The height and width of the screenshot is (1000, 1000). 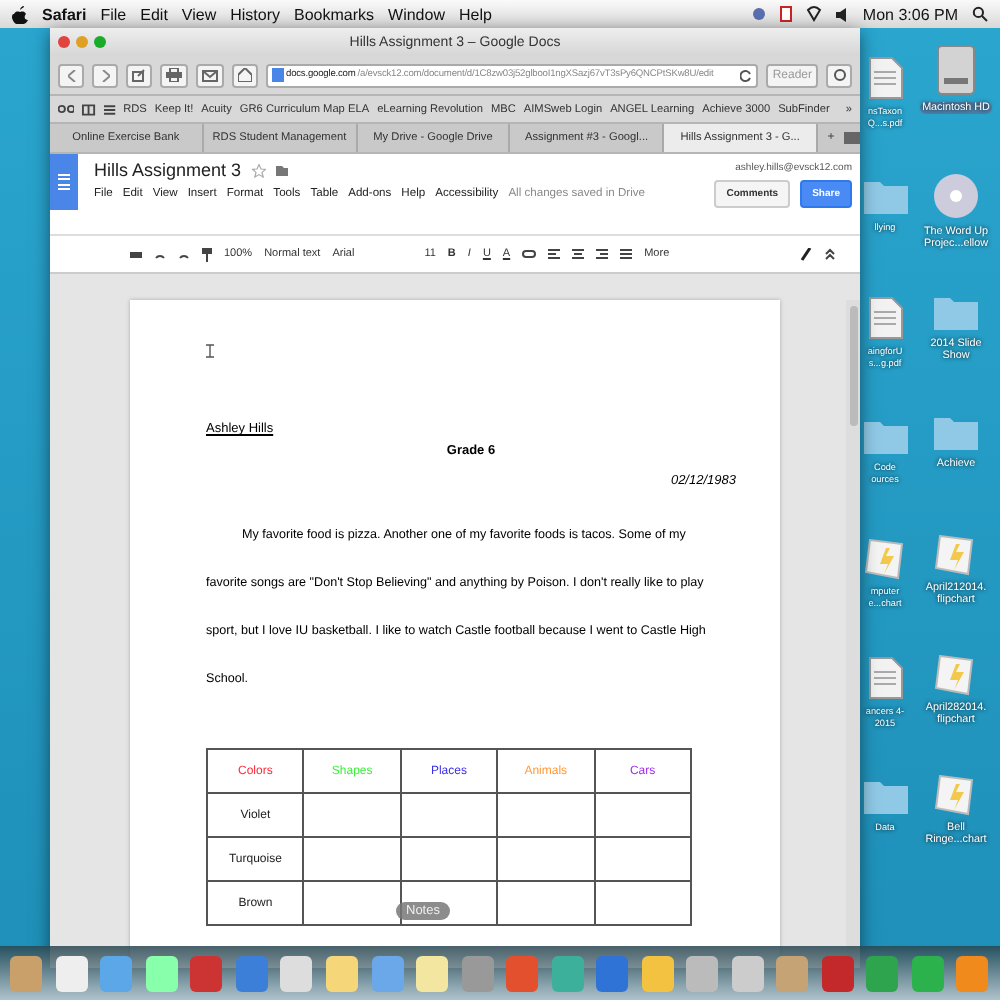 What do you see at coordinates (578, 254) in the screenshot?
I see `align-center-icon` at bounding box center [578, 254].